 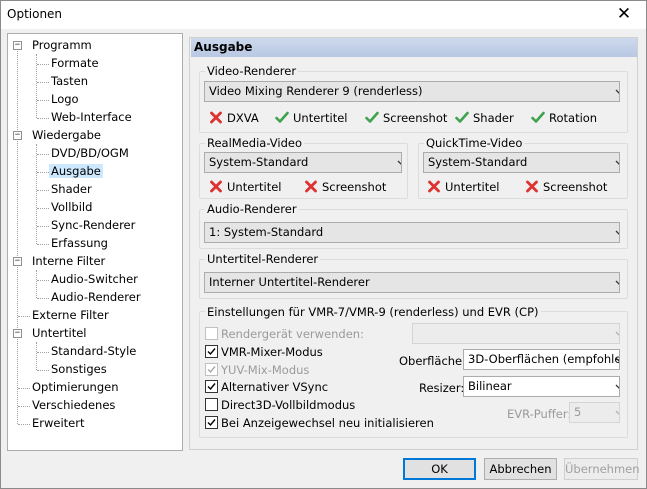 I want to click on tree-item-label: Shader, so click(x=71, y=189).